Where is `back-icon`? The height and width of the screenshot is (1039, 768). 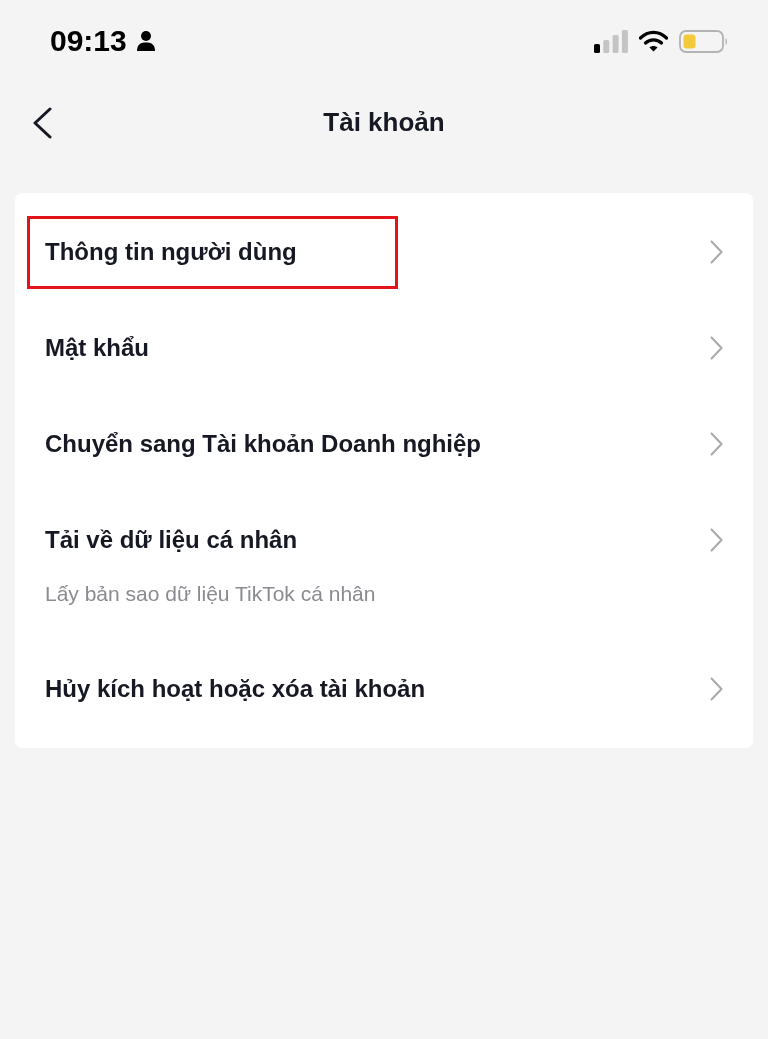
back-icon is located at coordinates (42, 123).